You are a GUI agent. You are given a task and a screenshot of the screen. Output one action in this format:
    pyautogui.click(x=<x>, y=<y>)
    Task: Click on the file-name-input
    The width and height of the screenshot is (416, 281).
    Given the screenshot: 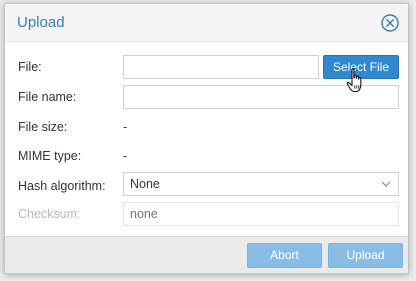 What is the action you would take?
    pyautogui.click(x=261, y=97)
    